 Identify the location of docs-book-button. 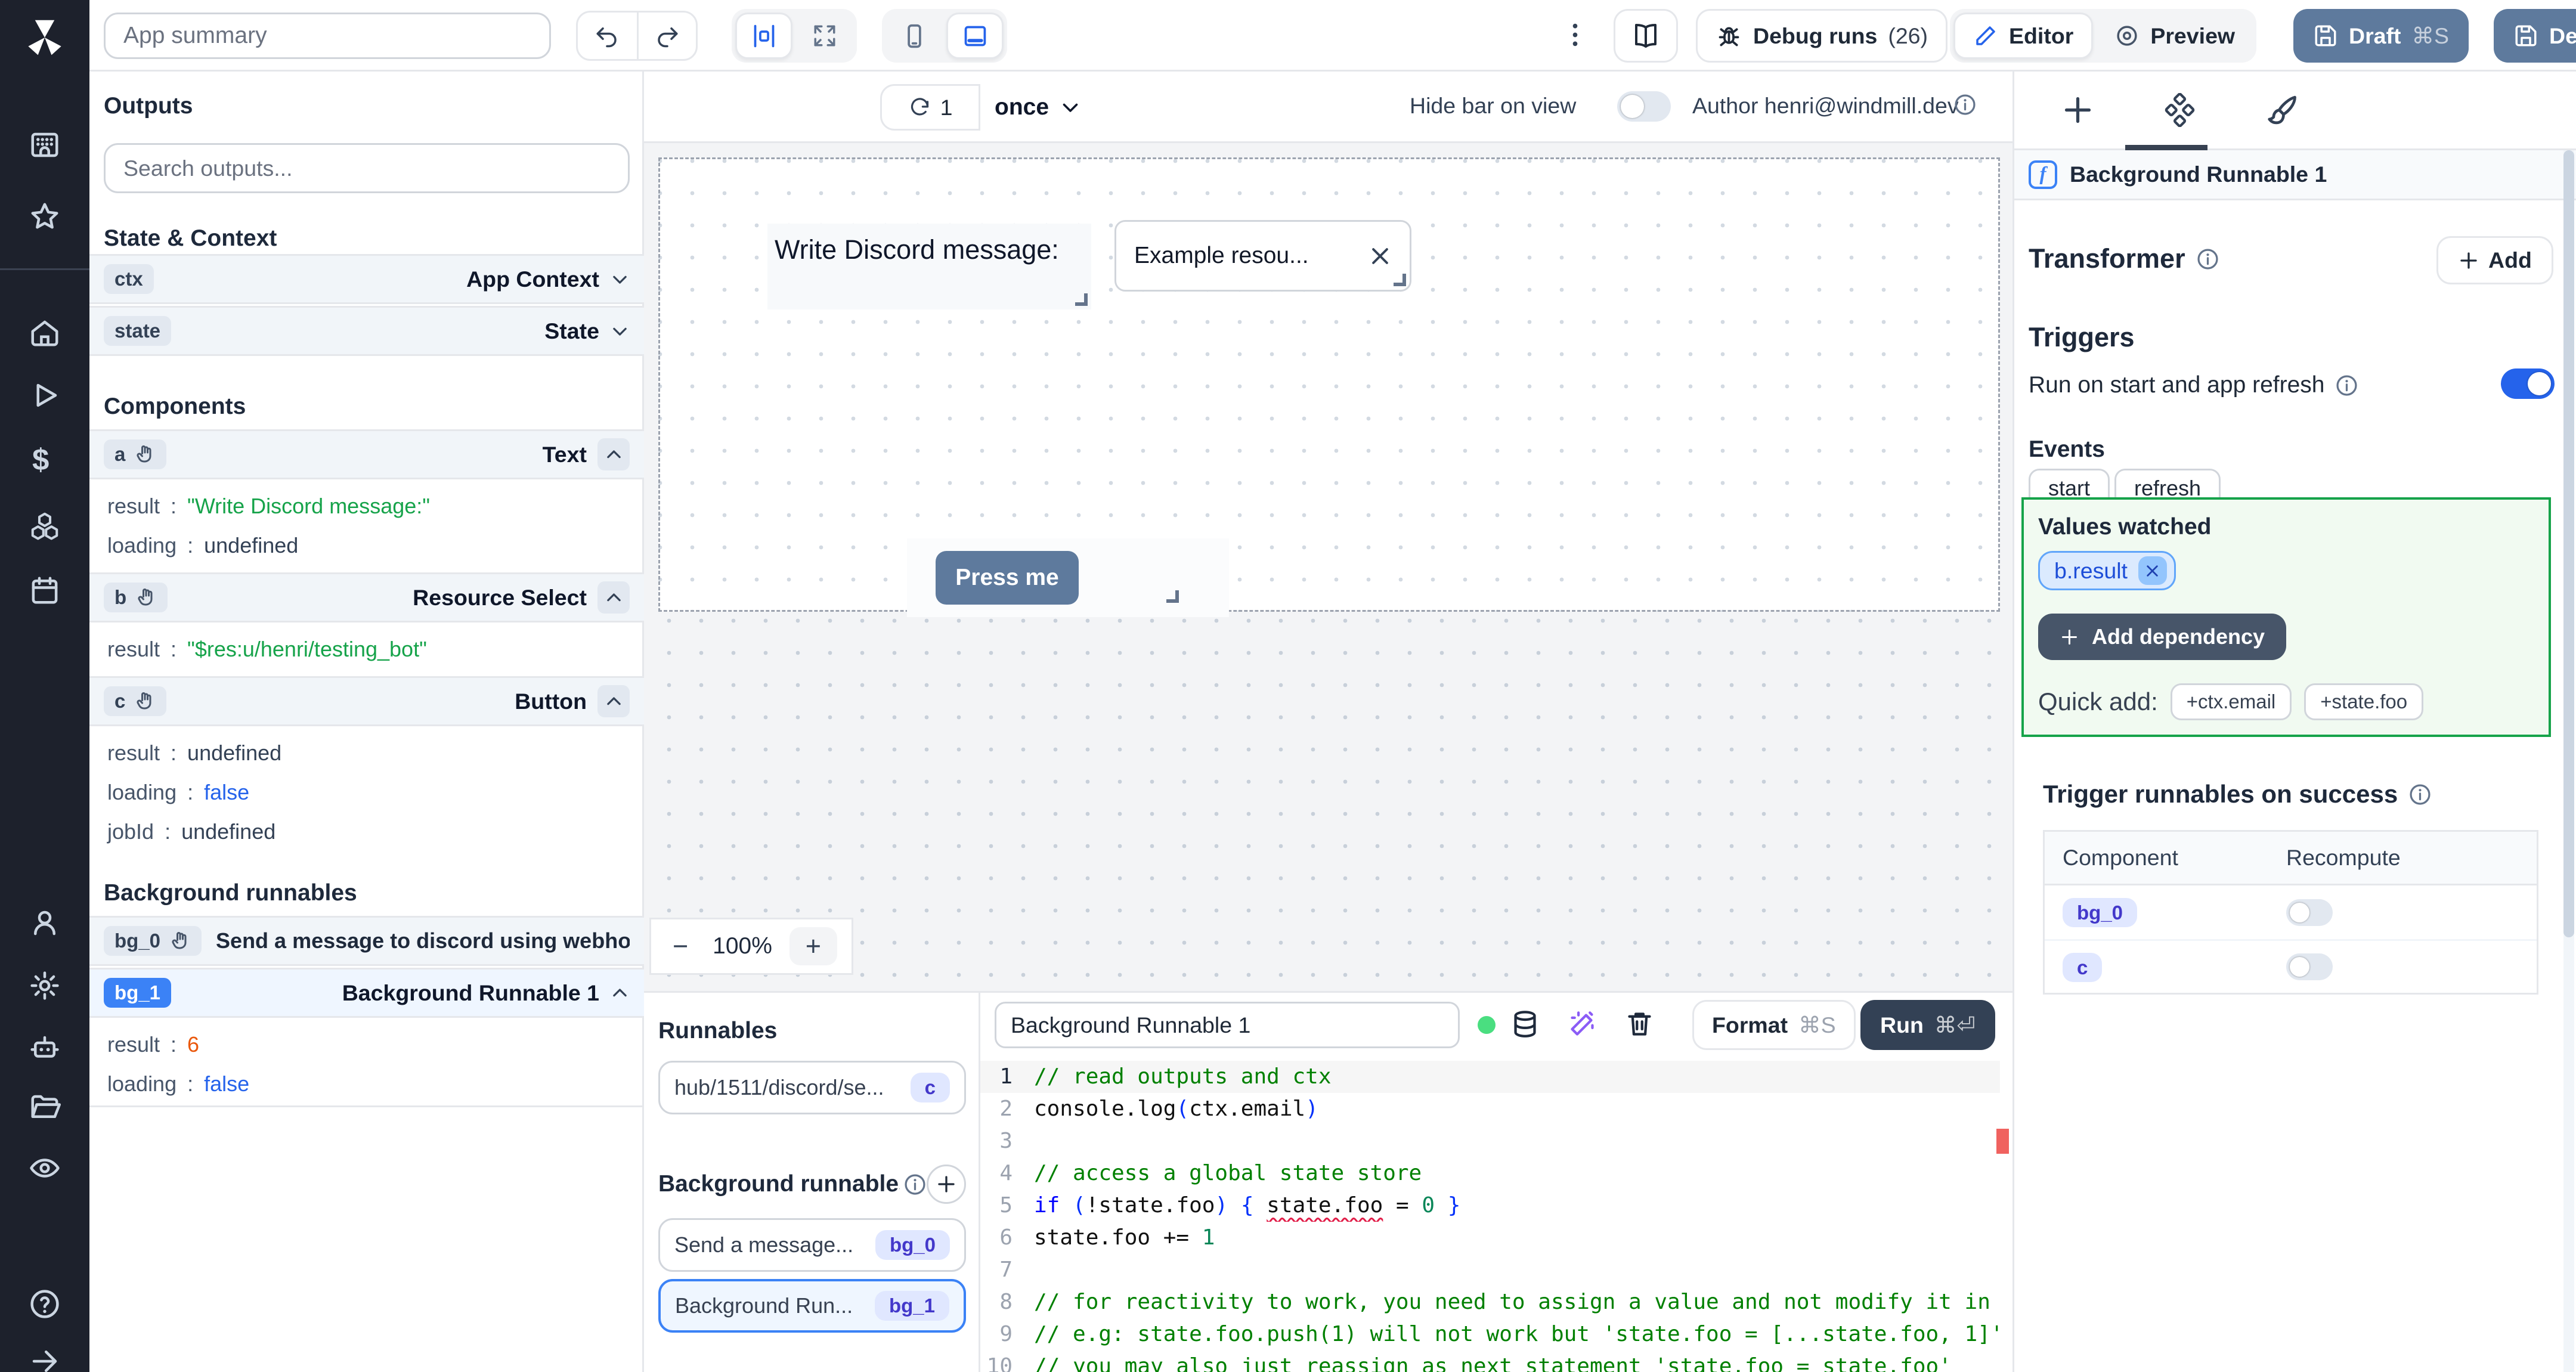
(1646, 36).